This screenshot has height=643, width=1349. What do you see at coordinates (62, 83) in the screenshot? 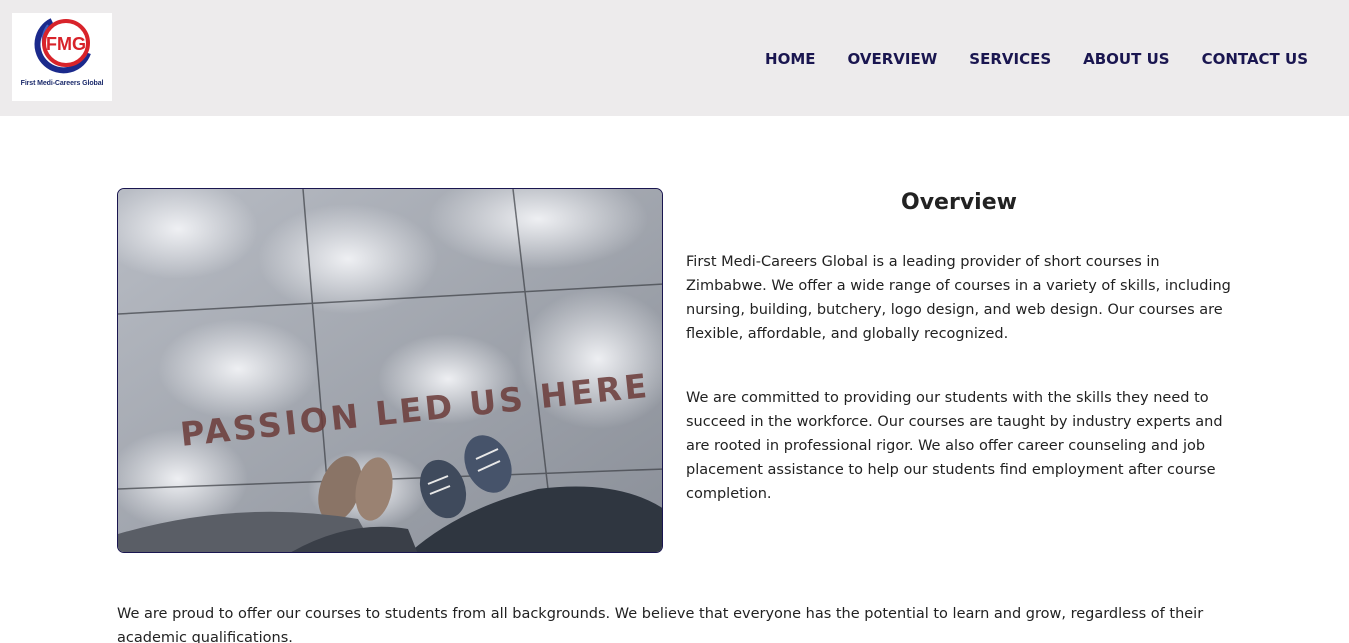
I see `logo-name: First Medi-Careers Global` at bounding box center [62, 83].